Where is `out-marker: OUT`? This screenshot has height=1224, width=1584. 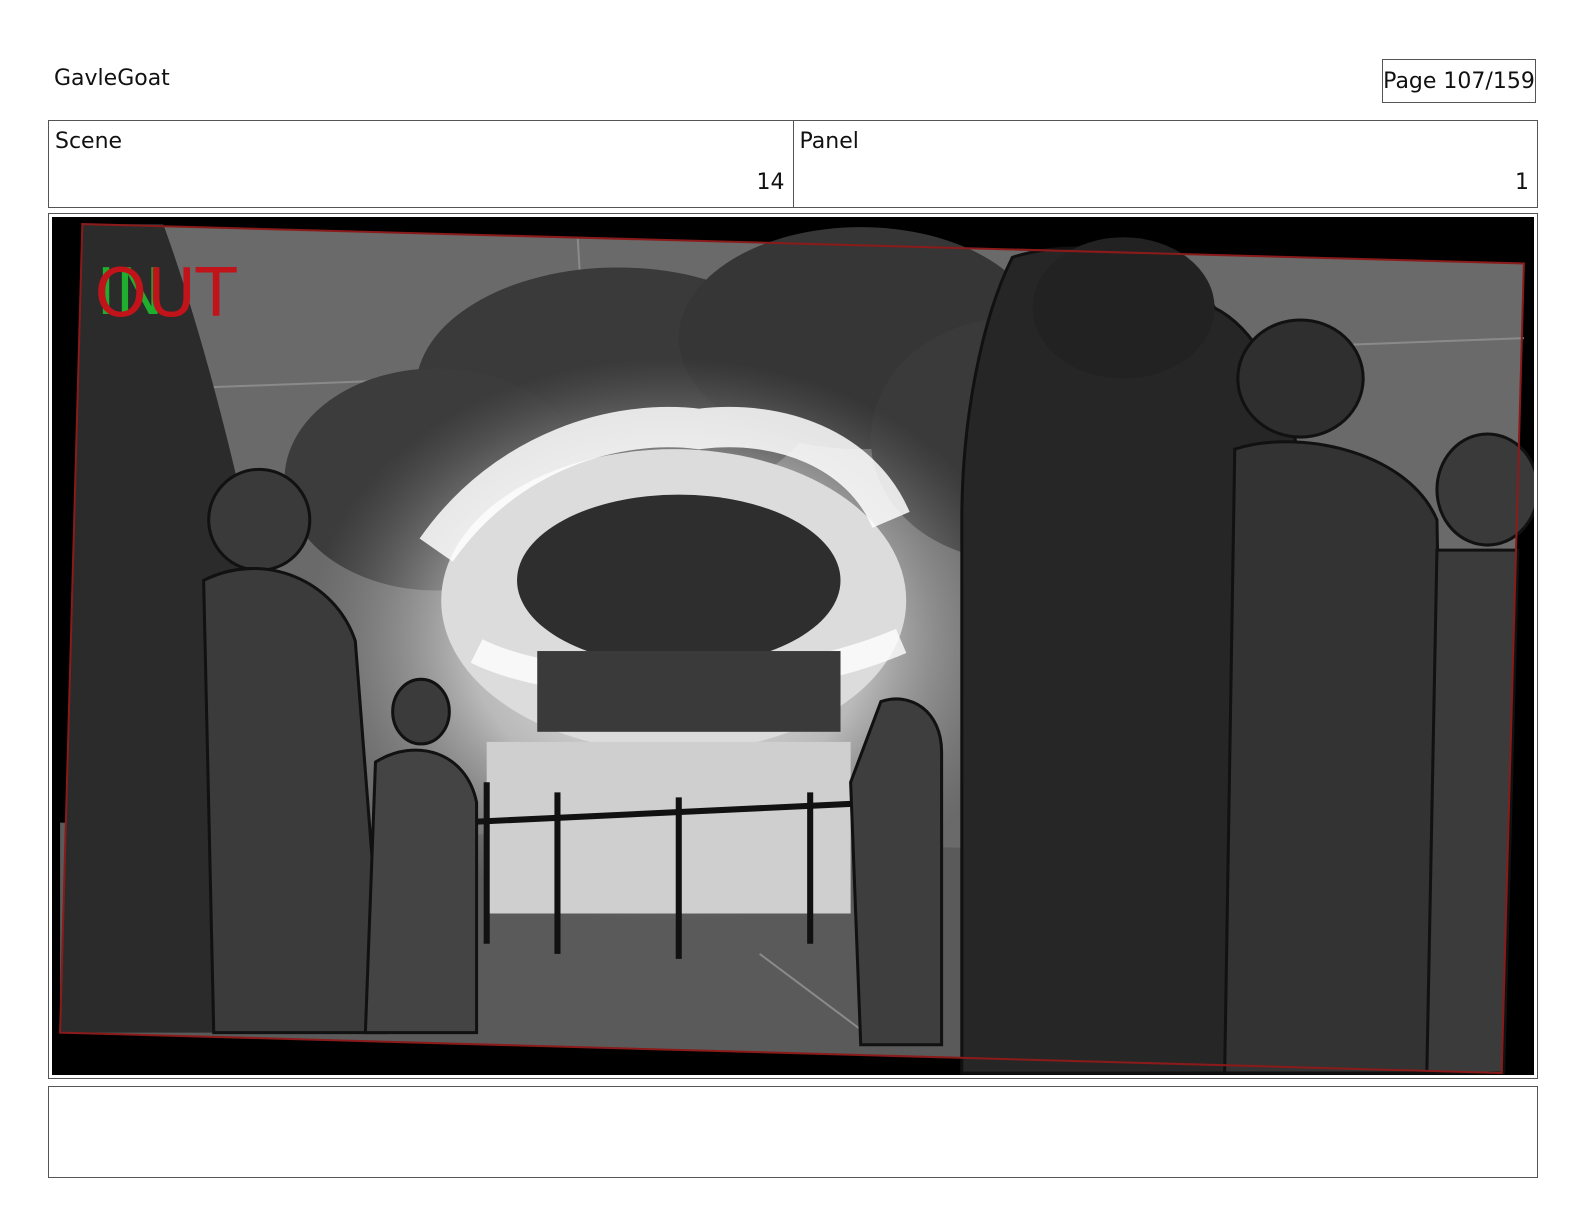
out-marker: OUT is located at coordinates (165, 293).